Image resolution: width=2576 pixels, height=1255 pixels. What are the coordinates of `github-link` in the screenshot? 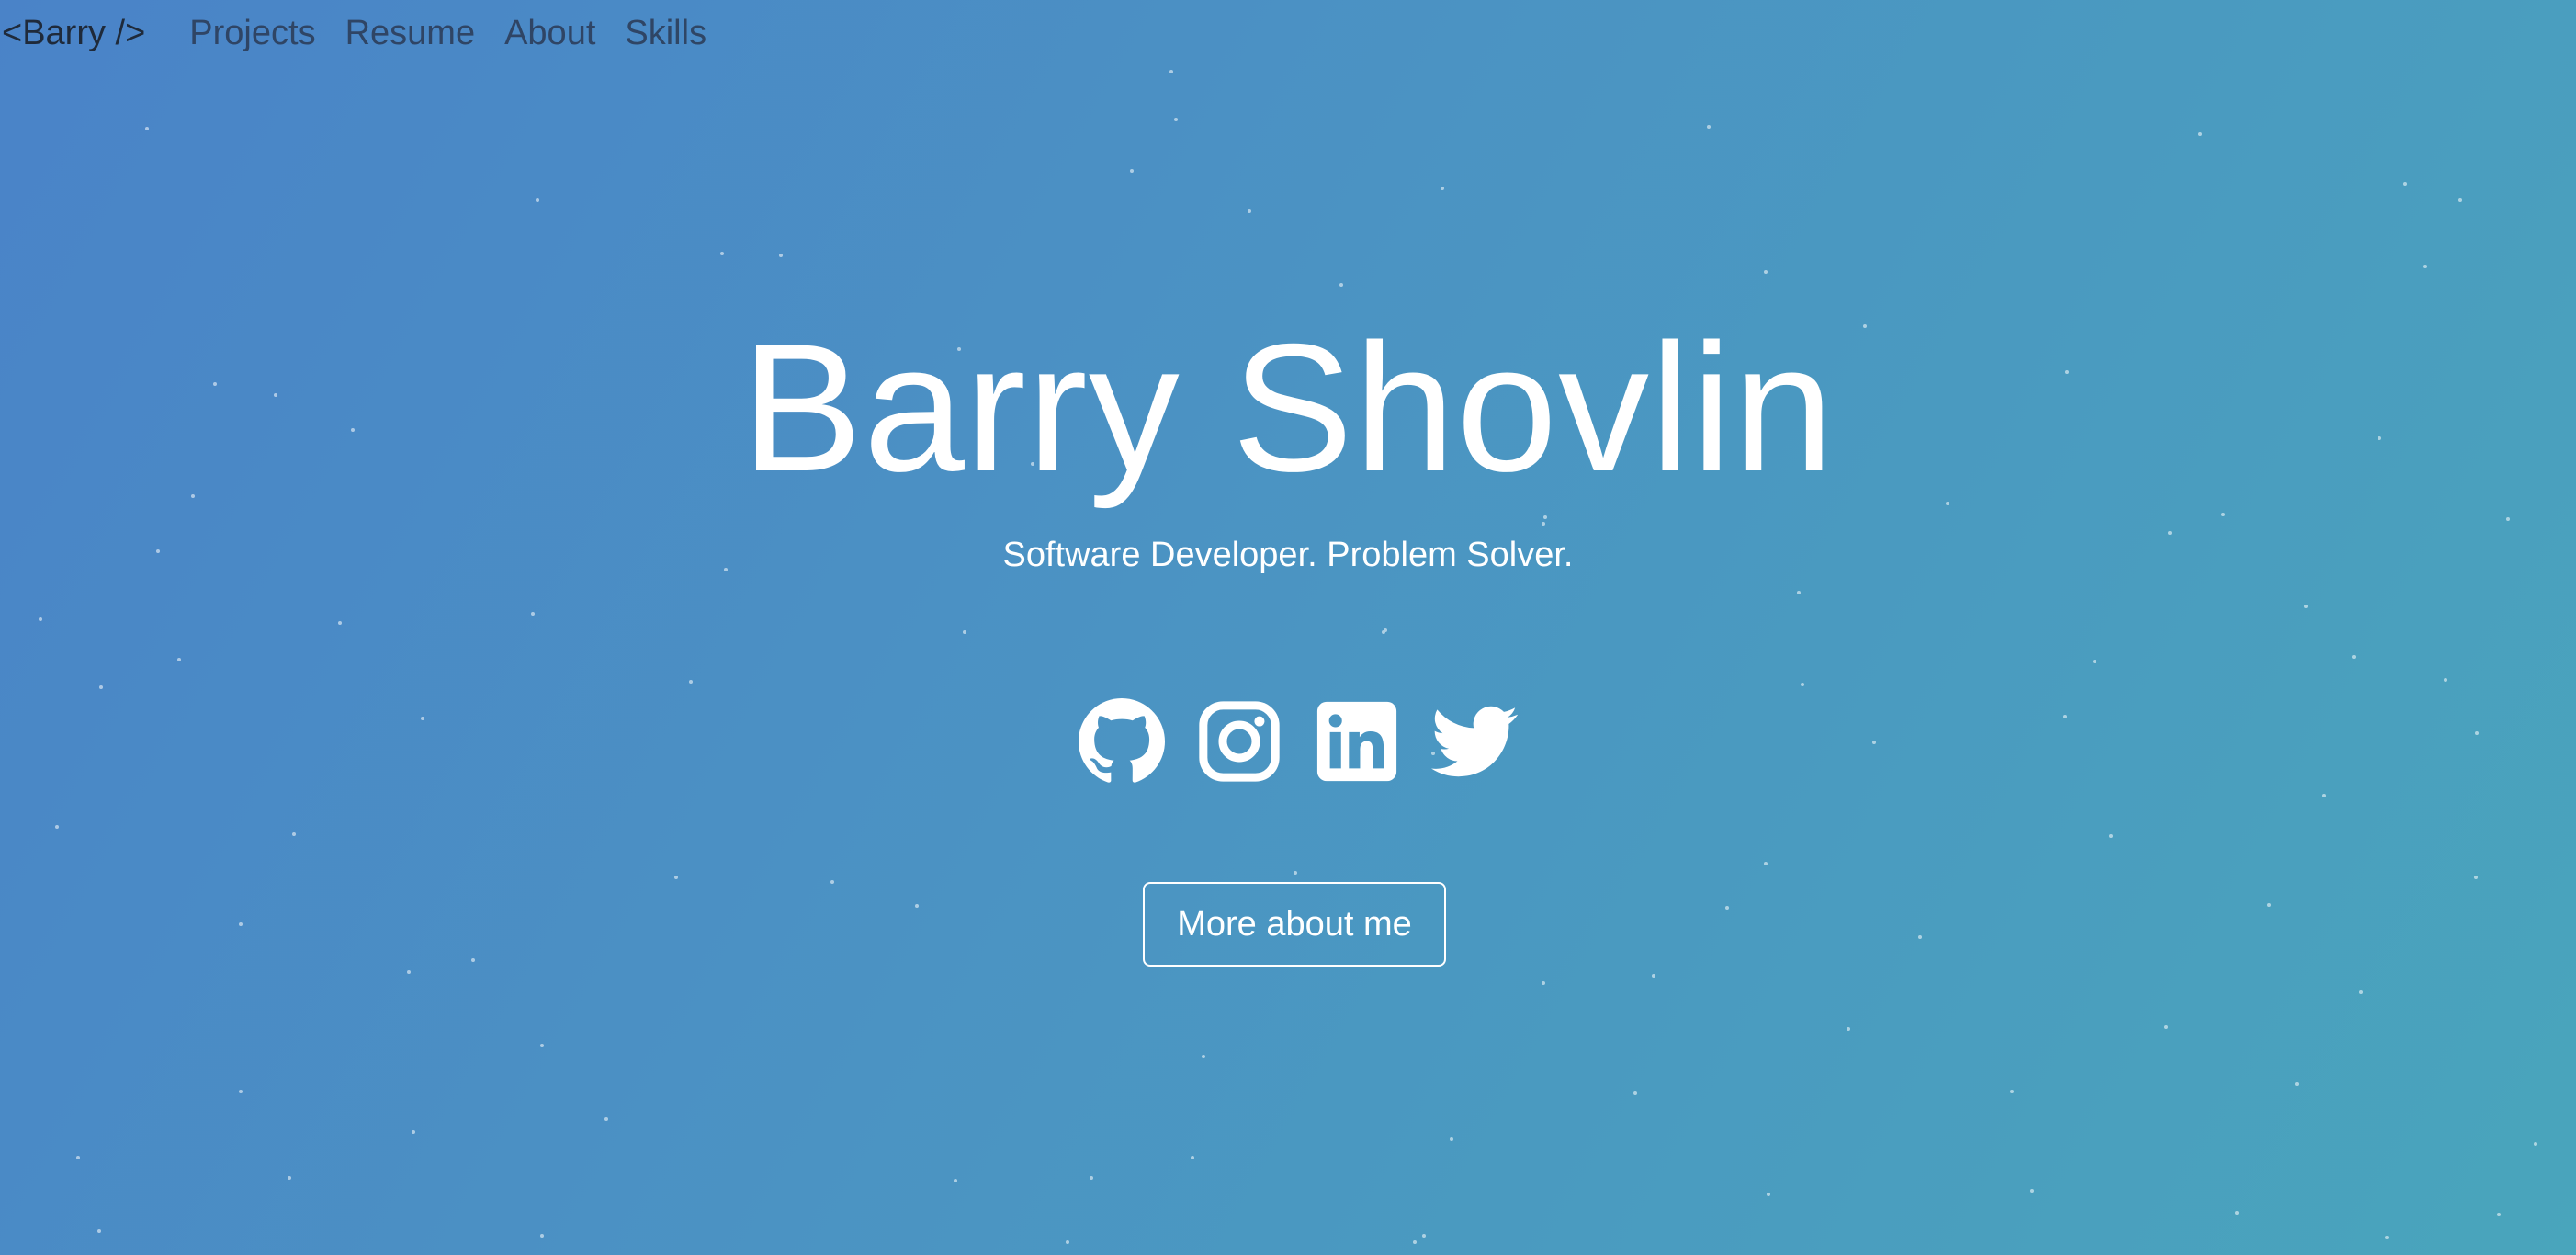 It's located at (1122, 741).